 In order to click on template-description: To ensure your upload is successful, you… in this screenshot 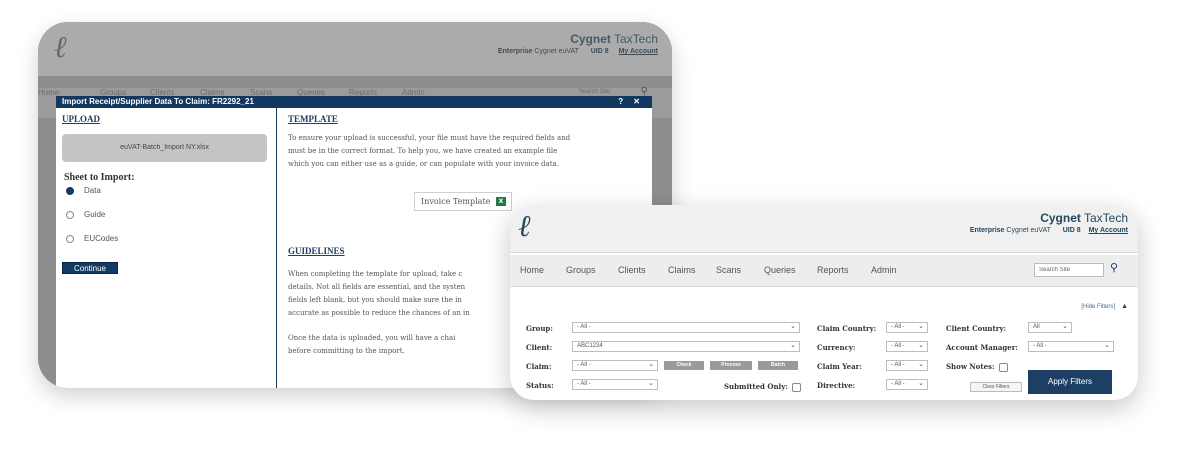, I will do `click(429, 151)`.